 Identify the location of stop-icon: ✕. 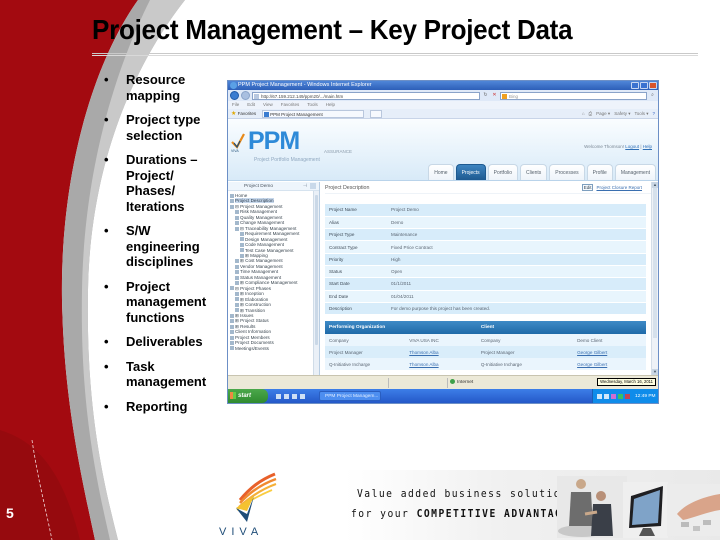
(494, 95).